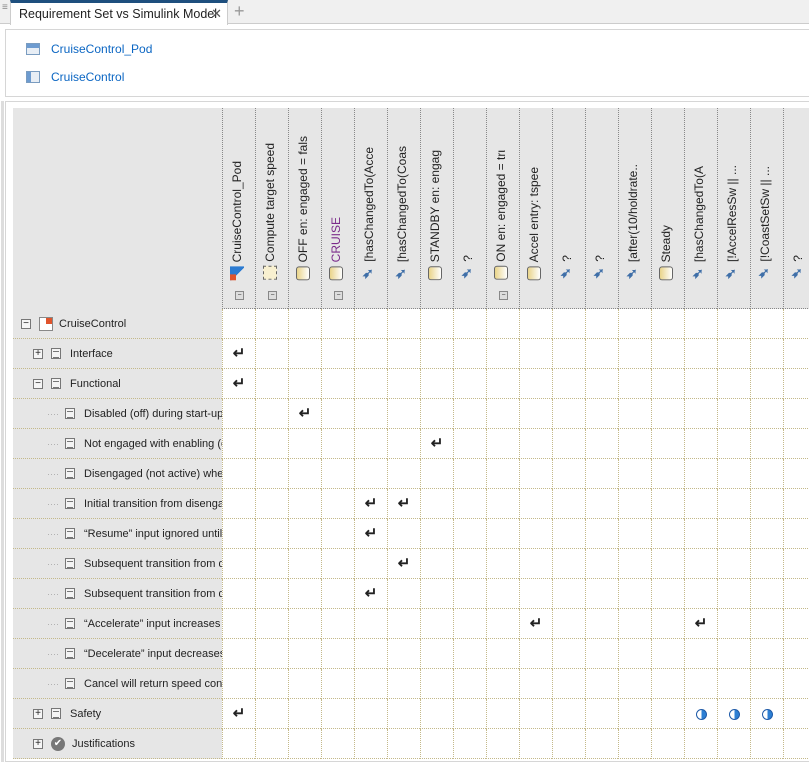 This screenshot has width=809, height=762. I want to click on partial-link-icon, so click(734, 714).